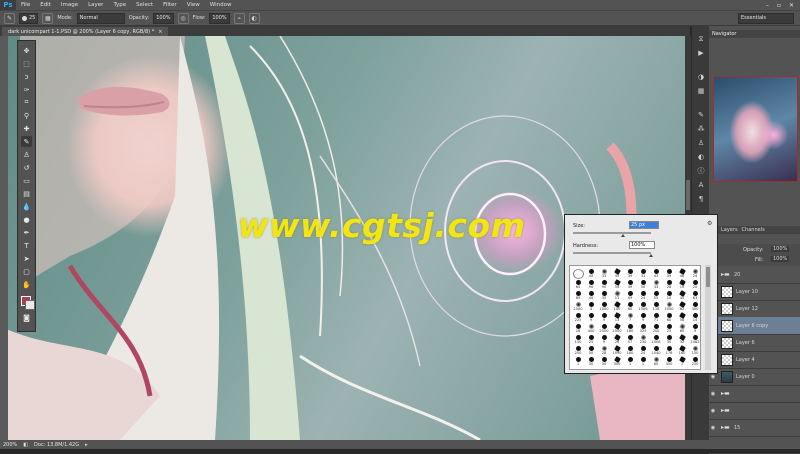 This screenshot has width=800, height=454. What do you see at coordinates (669, 295) in the screenshot?
I see `brush-preset: 10` at bounding box center [669, 295].